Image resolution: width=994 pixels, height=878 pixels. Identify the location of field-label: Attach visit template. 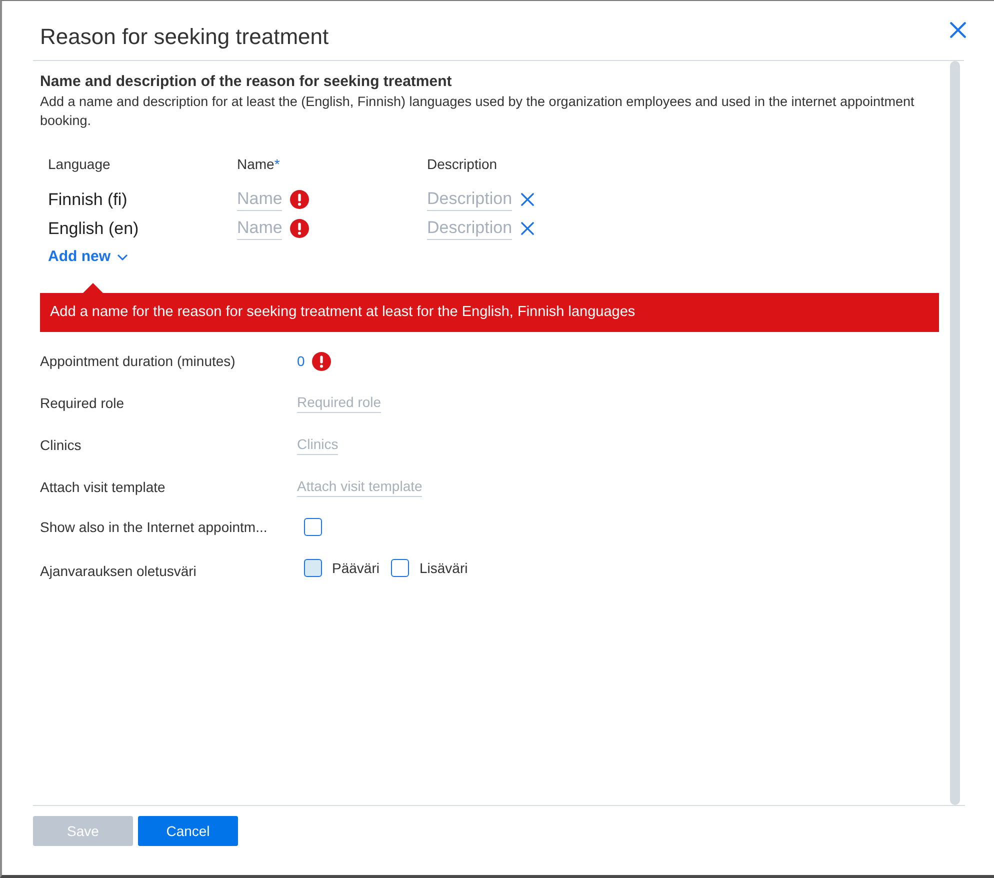
(103, 486).